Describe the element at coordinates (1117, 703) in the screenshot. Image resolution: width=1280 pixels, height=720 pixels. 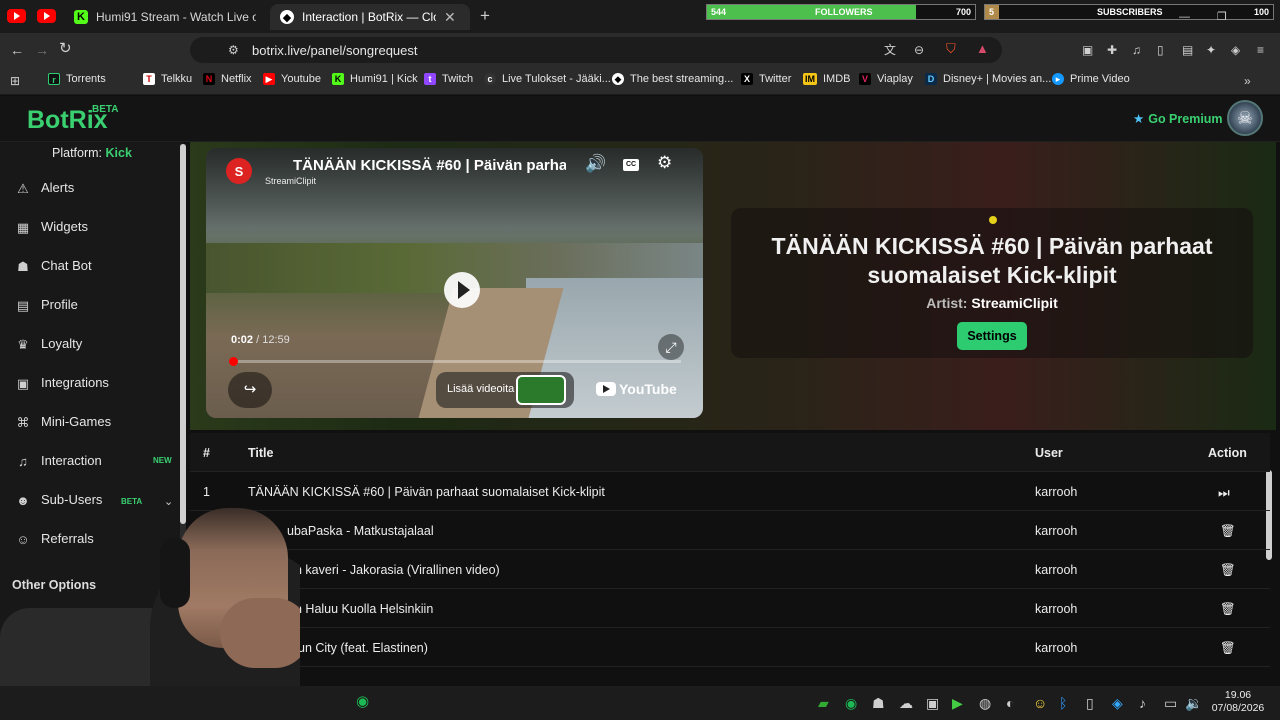
I see `tray-app-icon: ◈` at that location.